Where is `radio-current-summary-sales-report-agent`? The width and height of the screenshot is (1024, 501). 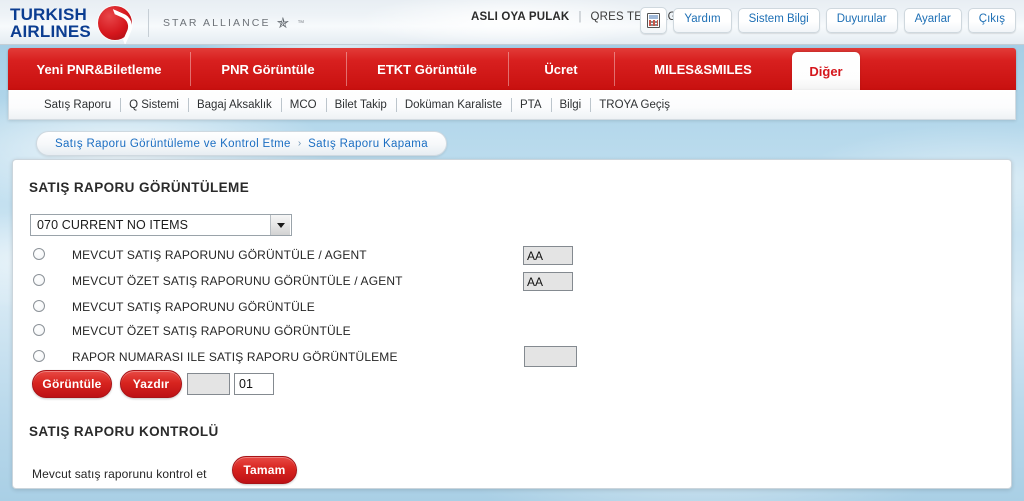 radio-current-summary-sales-report-agent is located at coordinates (39, 280).